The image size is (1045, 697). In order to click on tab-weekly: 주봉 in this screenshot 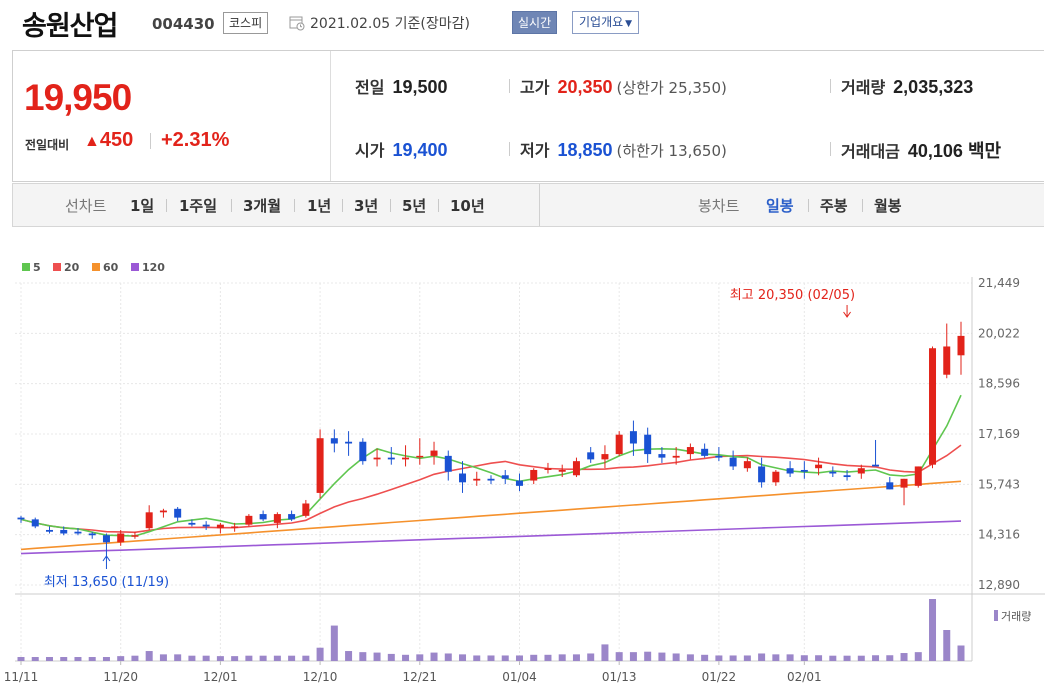, I will do `click(834, 205)`.